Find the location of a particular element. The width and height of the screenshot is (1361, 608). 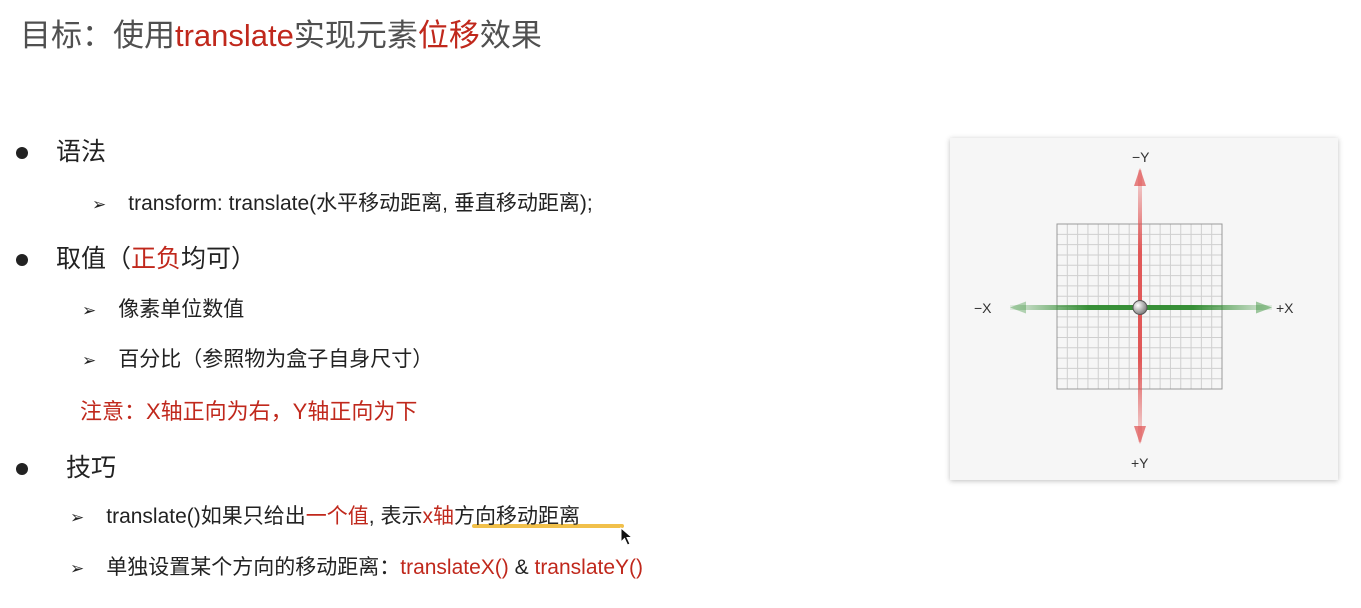

tips-heading: 技巧 is located at coordinates (91, 468).